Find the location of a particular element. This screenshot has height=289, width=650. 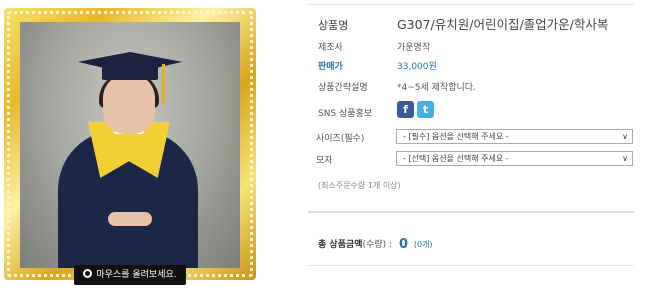

cap-select-value: - [선택] 옵션을 선택해 주세요 - is located at coordinates (456, 158).